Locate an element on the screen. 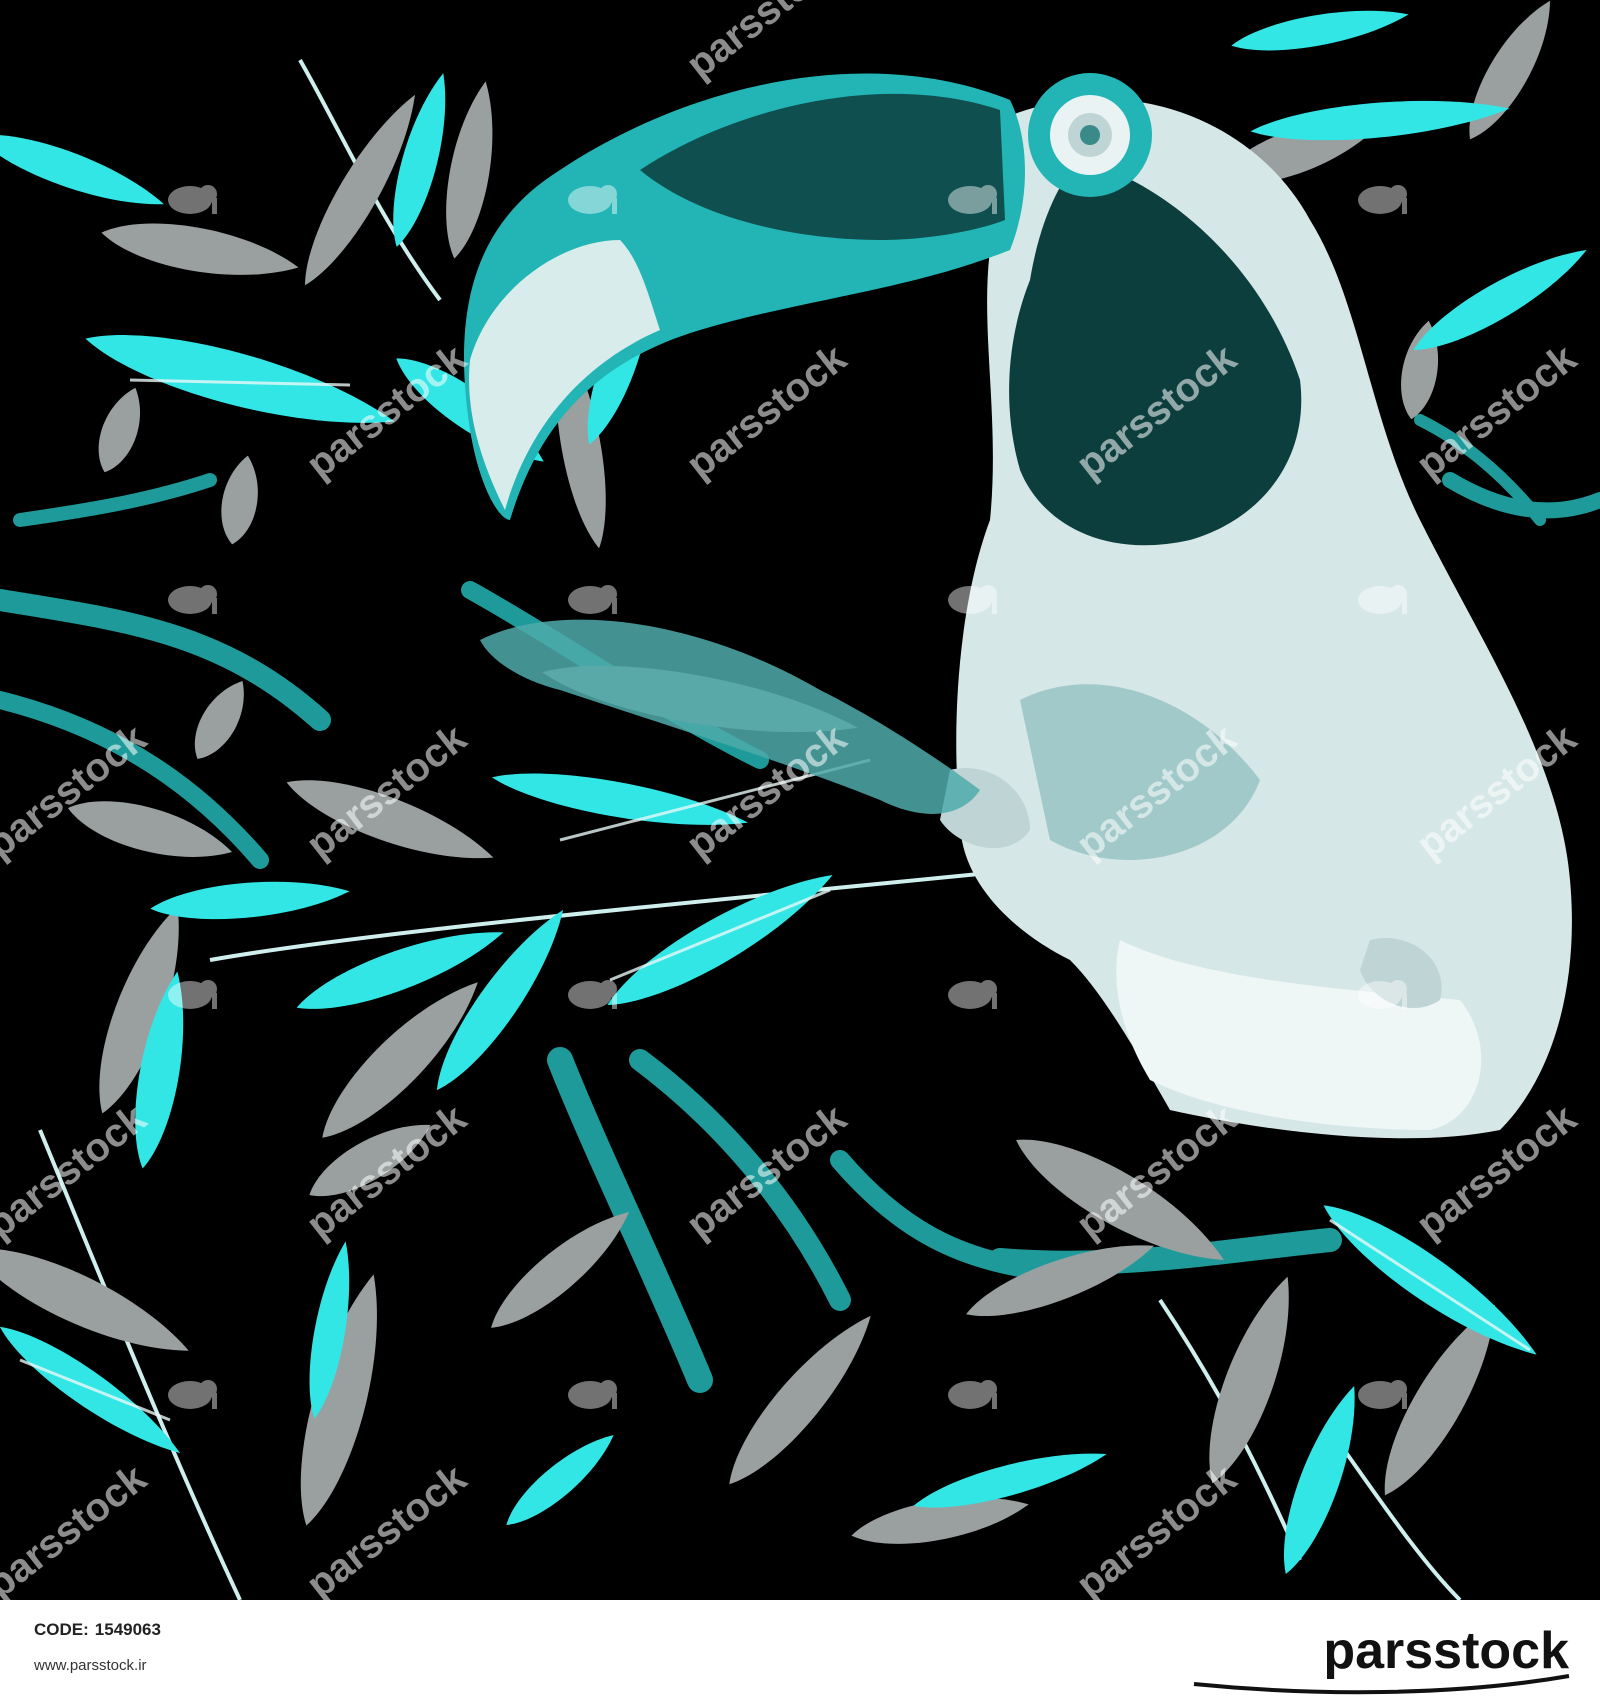 Image resolution: width=1600 pixels, height=1700 pixels. brand-logo: parsstock is located at coordinates (1381, 1658).